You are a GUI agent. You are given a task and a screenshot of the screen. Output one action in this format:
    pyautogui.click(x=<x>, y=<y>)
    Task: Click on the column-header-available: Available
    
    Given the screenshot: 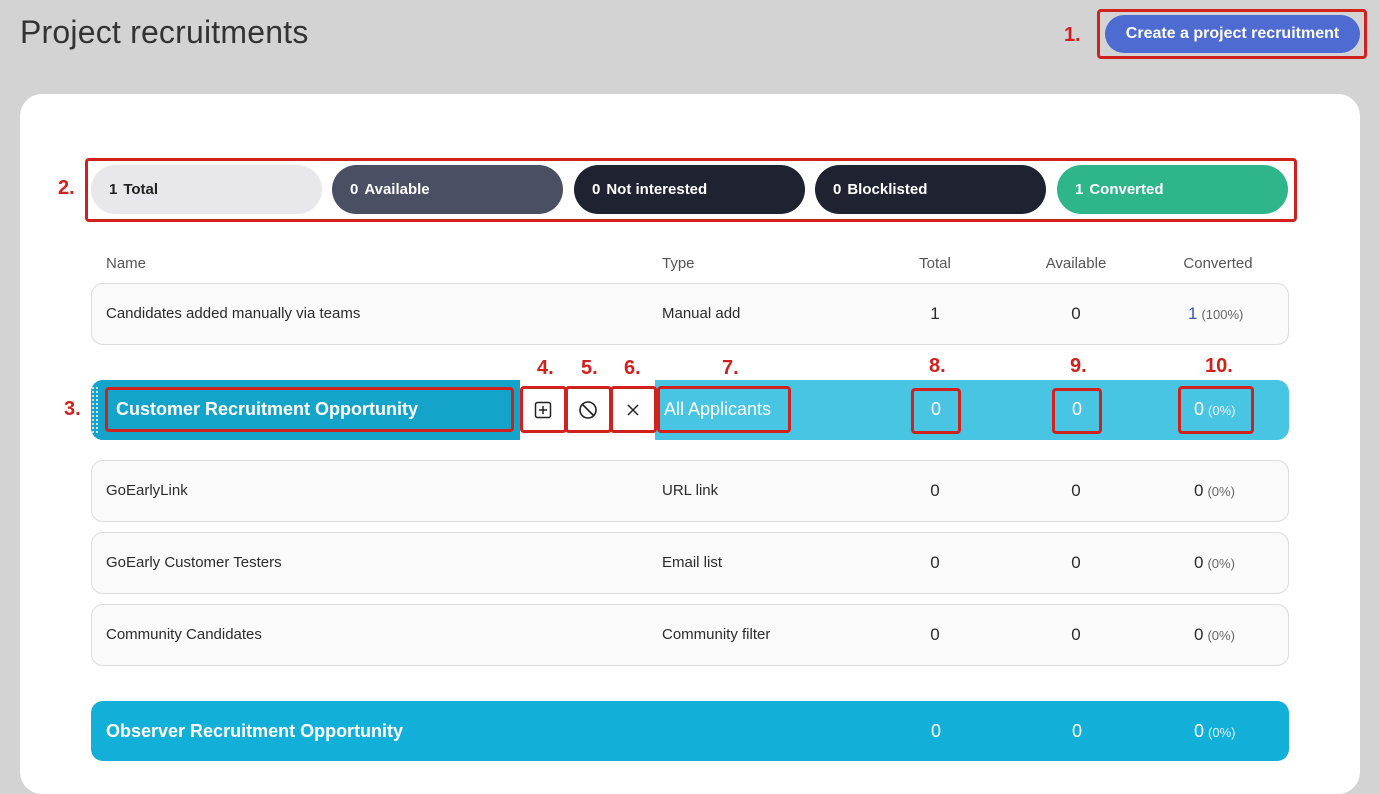 What is the action you would take?
    pyautogui.click(x=1076, y=263)
    